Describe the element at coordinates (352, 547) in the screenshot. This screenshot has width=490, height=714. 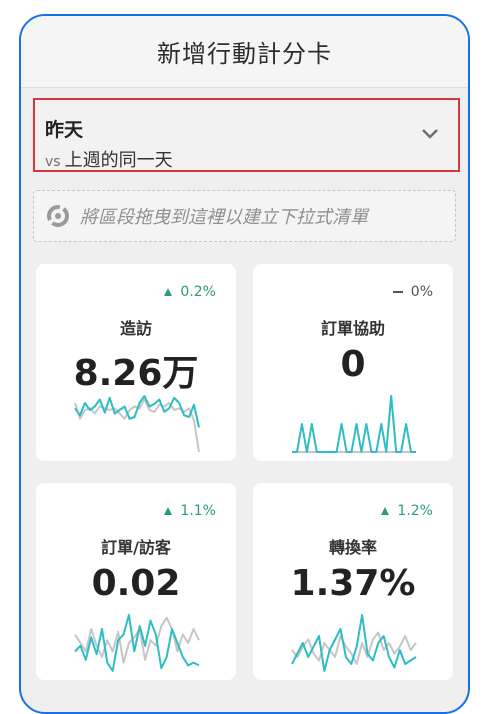
I see `metric-label: 轉換率` at that location.